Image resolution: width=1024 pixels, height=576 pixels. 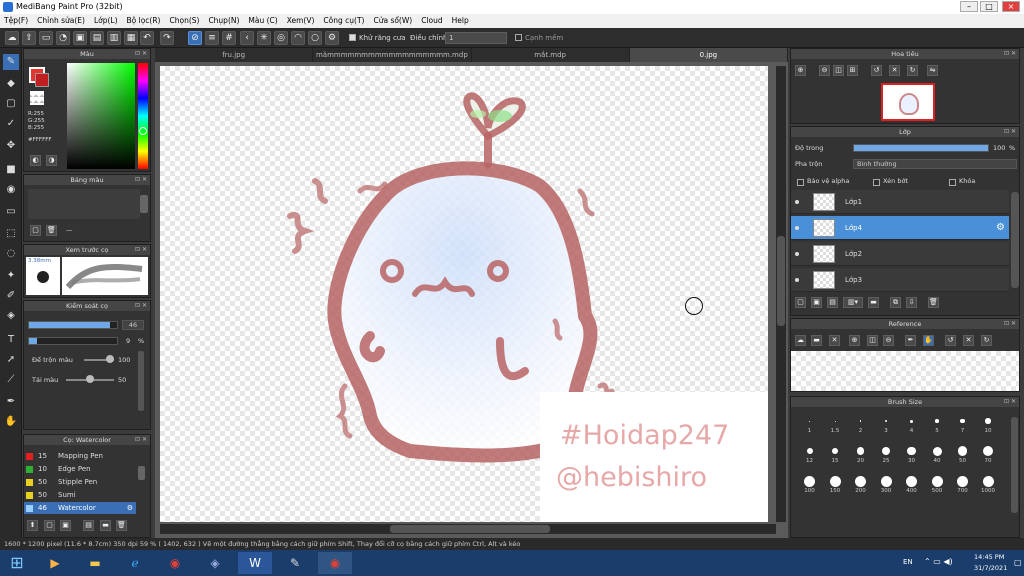 What do you see at coordinates (1000, 228) in the screenshot?
I see `gear-icon: ⚙` at bounding box center [1000, 228].